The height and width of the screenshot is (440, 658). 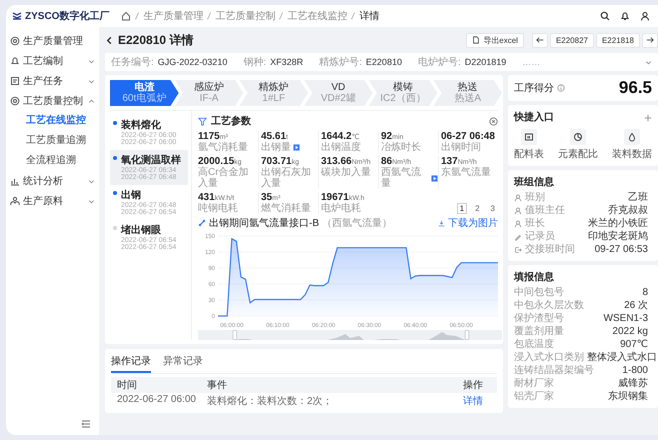 I want to click on field-value: D2201819, so click(x=485, y=62).